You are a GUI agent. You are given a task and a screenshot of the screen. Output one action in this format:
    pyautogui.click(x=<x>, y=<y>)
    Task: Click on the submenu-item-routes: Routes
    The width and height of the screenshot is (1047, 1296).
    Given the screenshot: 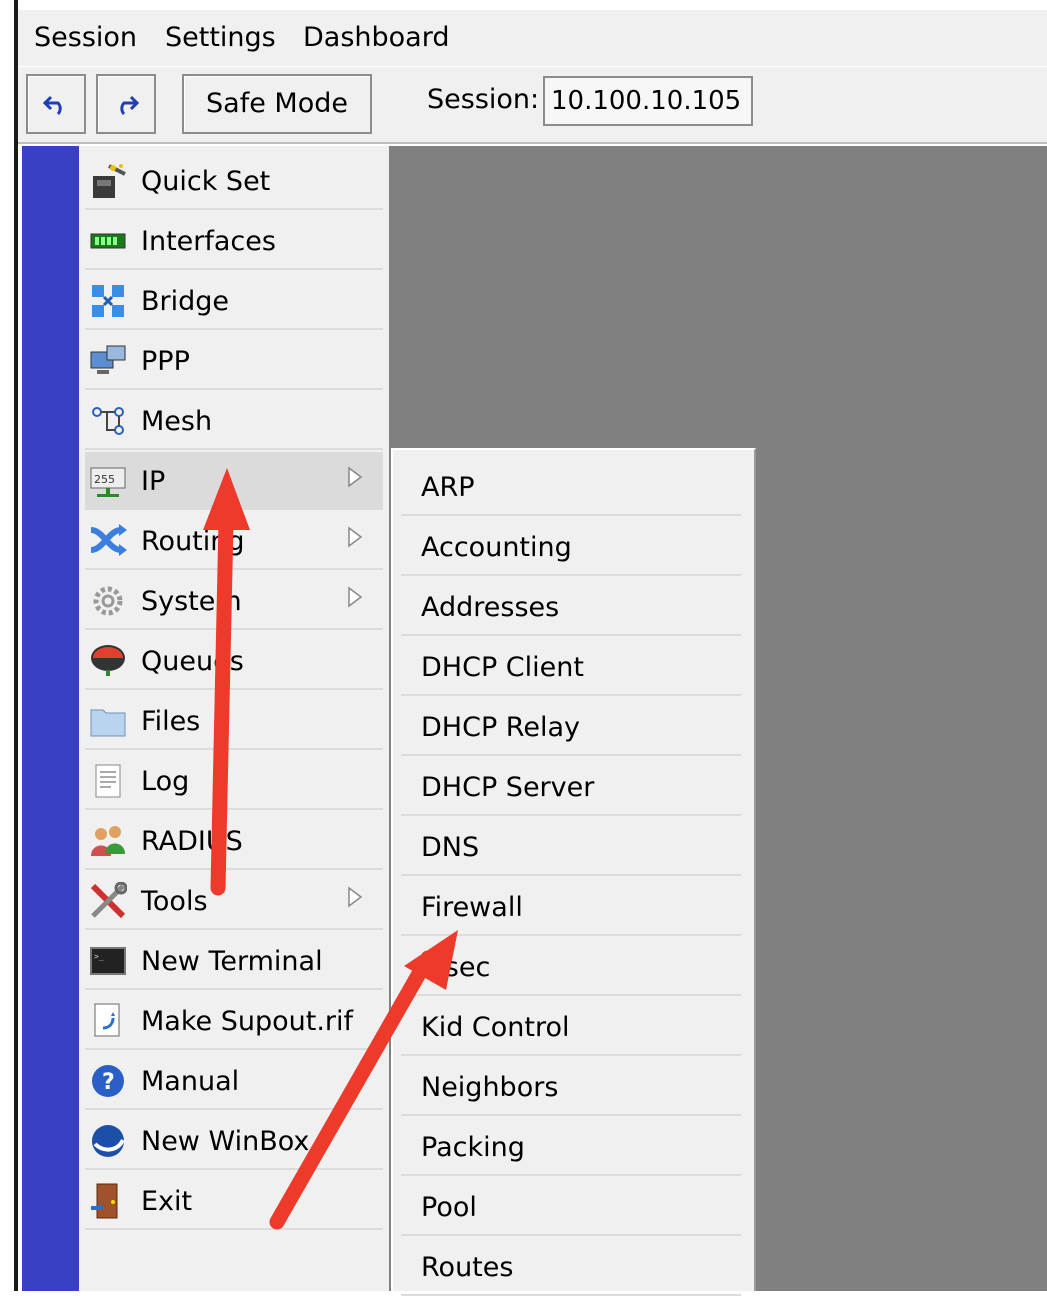 What is the action you would take?
    pyautogui.click(x=571, y=1267)
    